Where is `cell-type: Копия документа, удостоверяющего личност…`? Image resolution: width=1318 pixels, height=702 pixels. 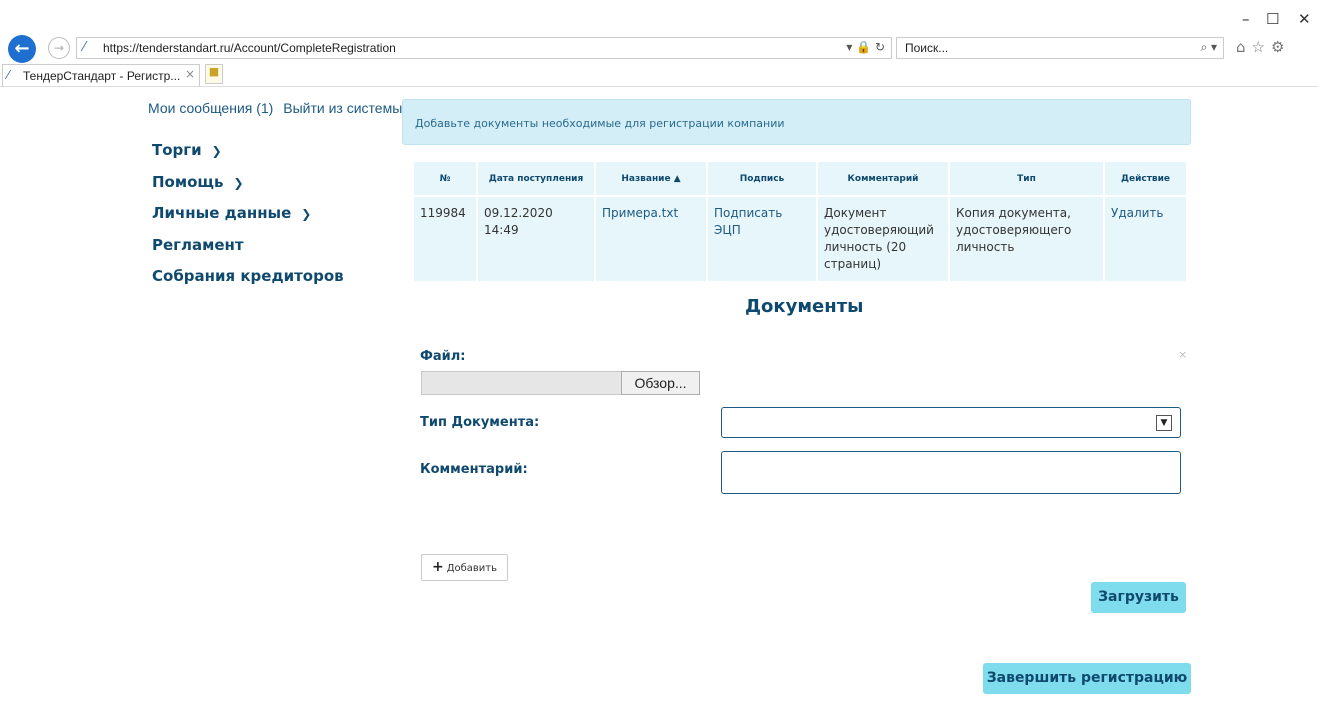
cell-type: Копия документа, удостоверяющего личност… is located at coordinates (1027, 238).